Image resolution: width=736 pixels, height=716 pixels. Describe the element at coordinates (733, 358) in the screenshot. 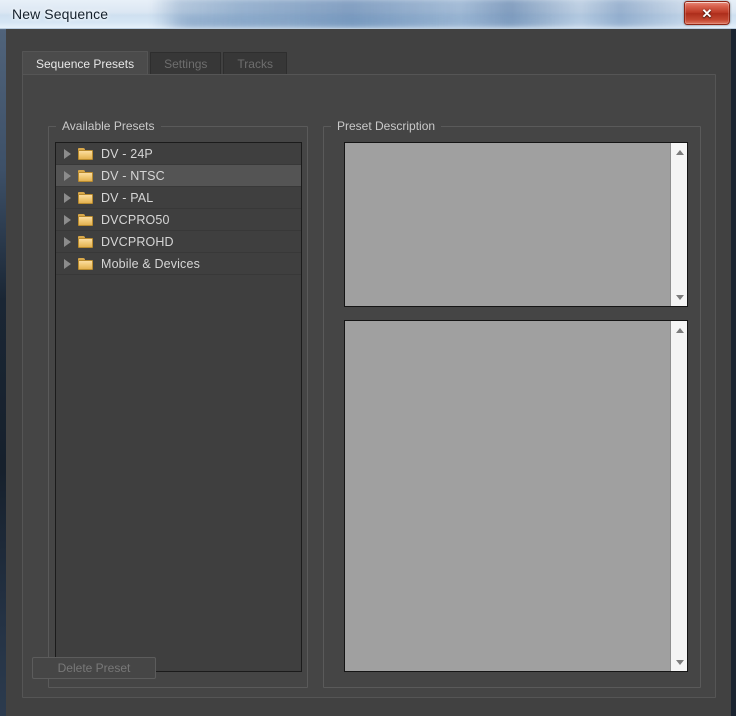

I see `window-right-border` at that location.